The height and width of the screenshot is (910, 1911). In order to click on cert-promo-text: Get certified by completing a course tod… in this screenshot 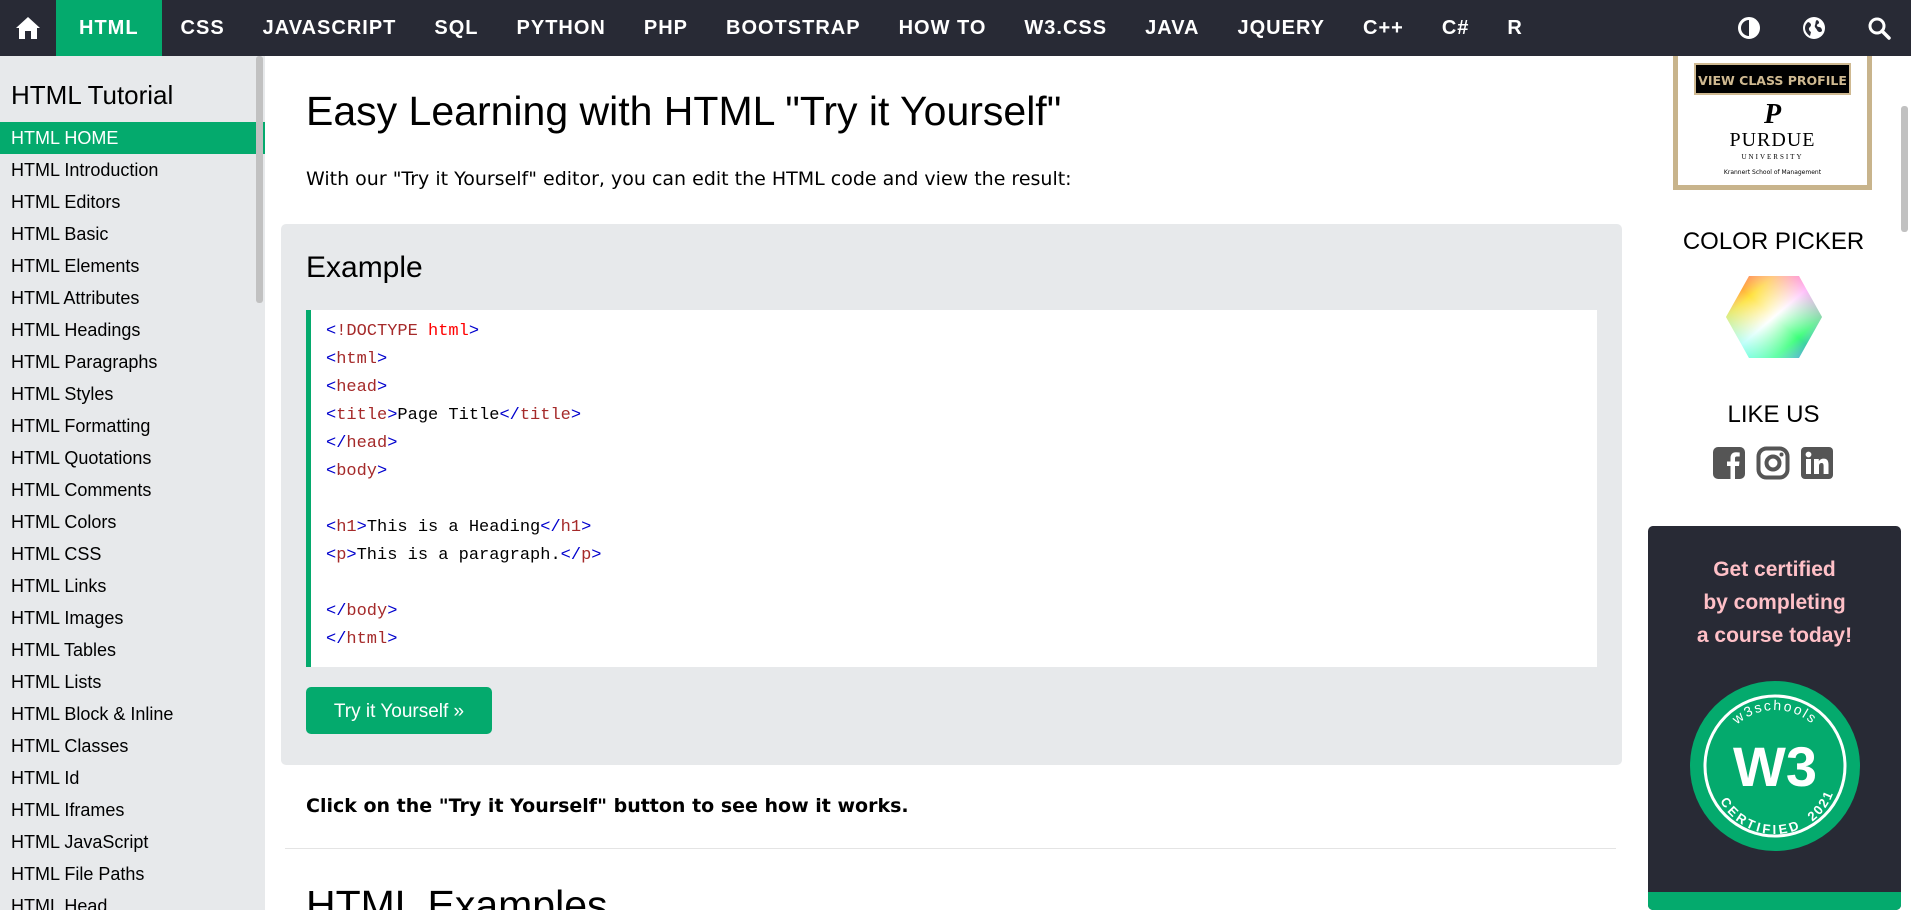, I will do `click(1774, 602)`.